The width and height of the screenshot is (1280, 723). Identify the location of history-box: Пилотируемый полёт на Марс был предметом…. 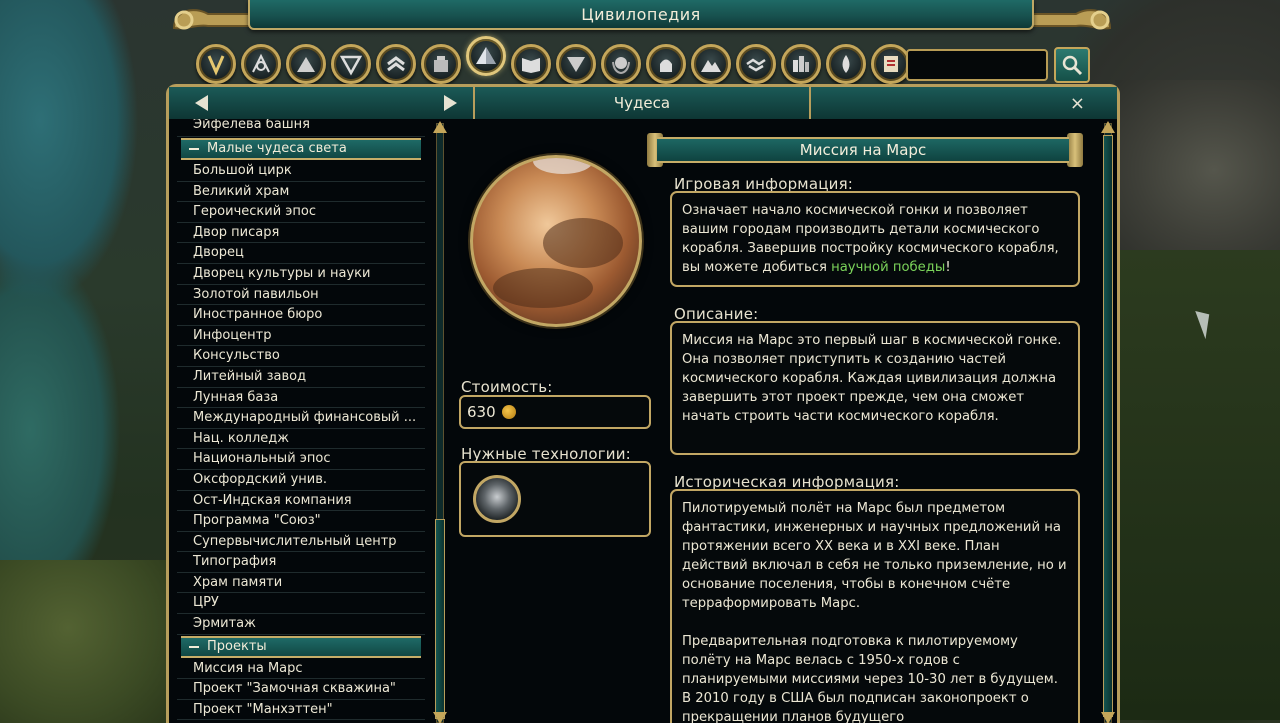
(875, 606).